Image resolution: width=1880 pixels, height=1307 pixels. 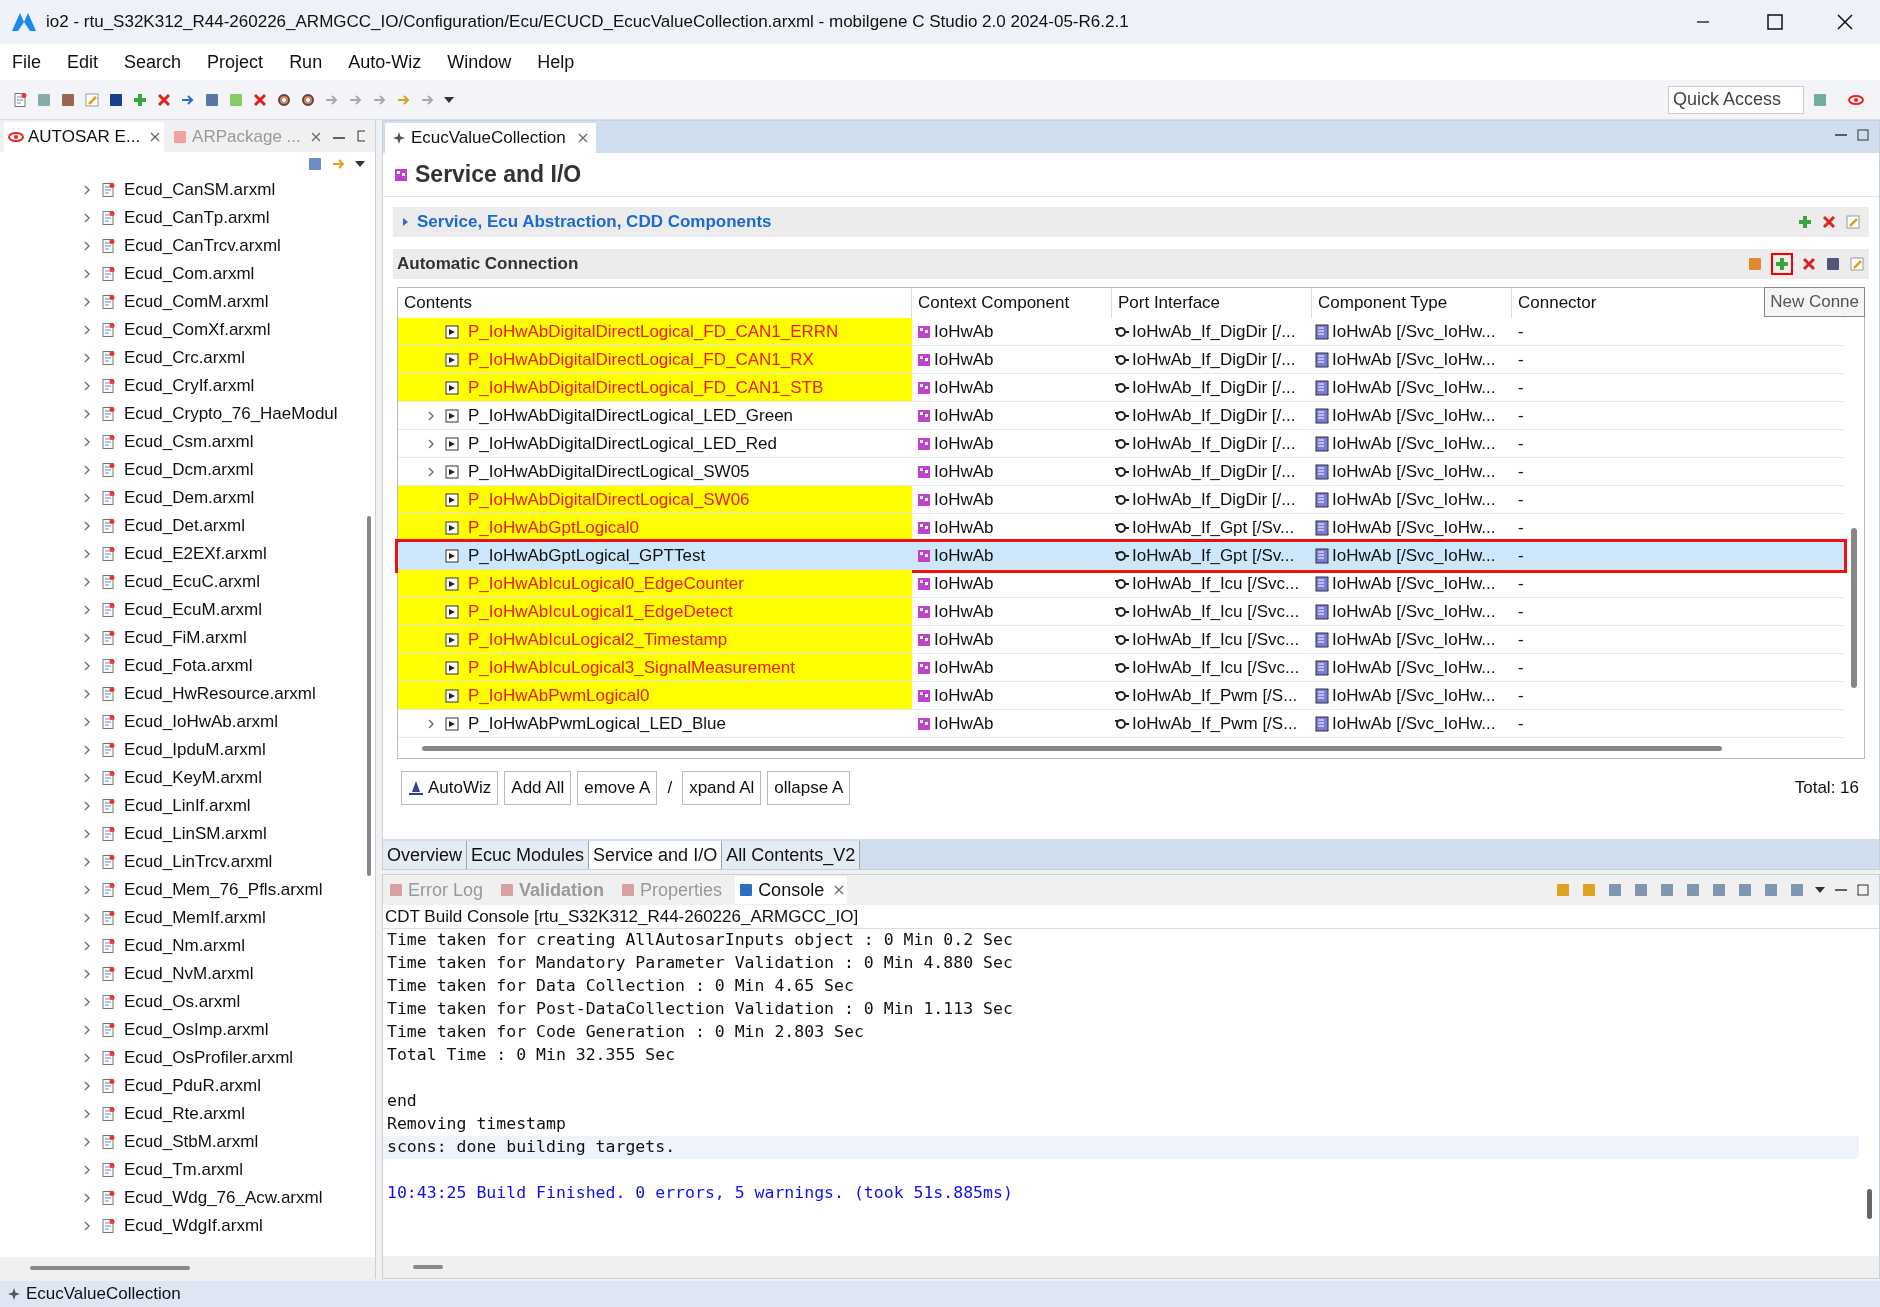 What do you see at coordinates (700, 963) in the screenshot?
I see `console-line: Time taken for Mandatory Parameter Validation : 0 Min 4.880 Sec` at bounding box center [700, 963].